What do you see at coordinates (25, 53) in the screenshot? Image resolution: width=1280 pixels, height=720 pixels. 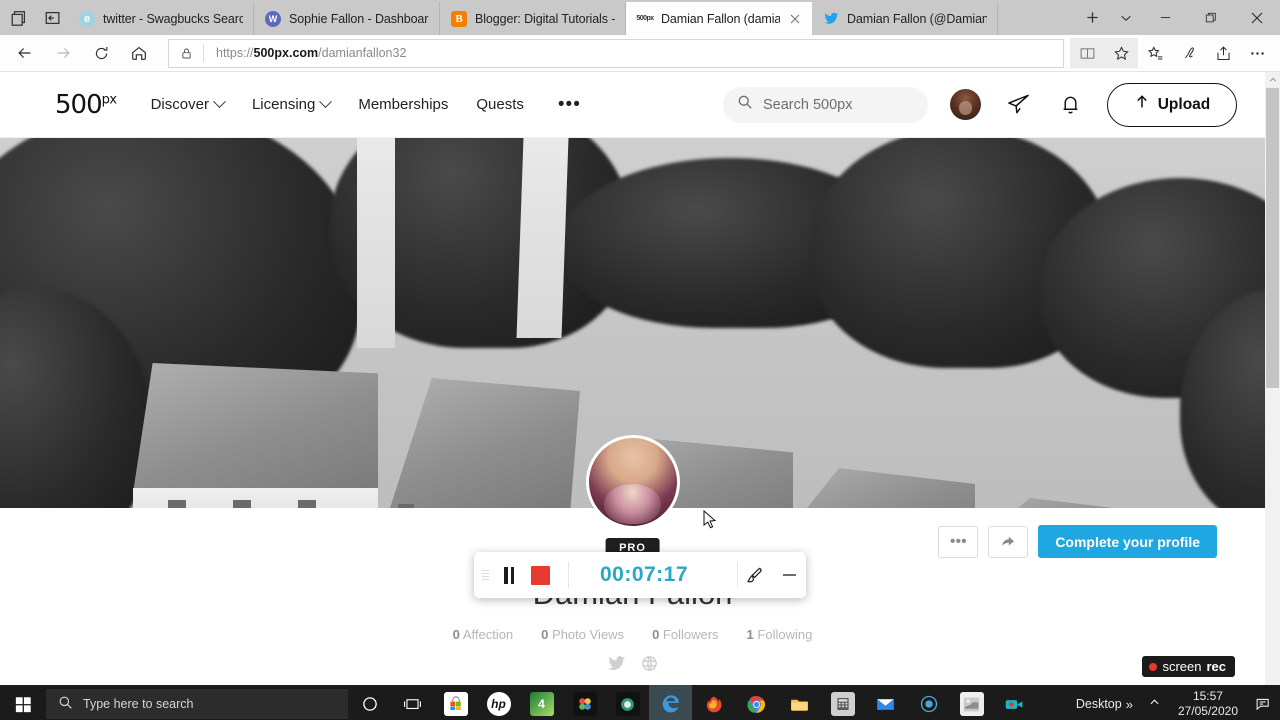 I see `back-button` at bounding box center [25, 53].